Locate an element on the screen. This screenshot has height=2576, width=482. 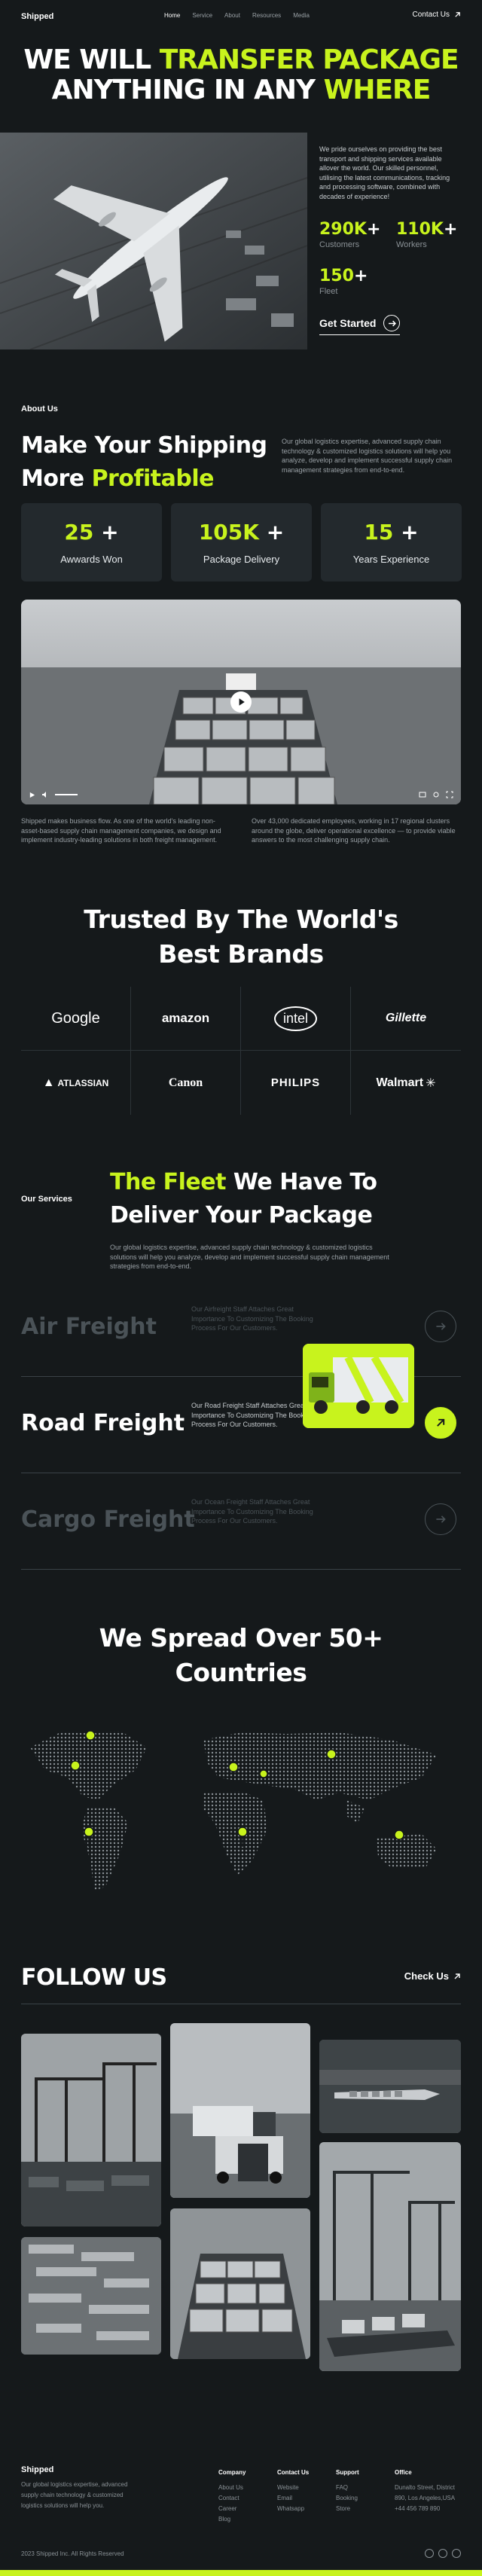
brand-philips: PHILIPS is located at coordinates (296, 1083).